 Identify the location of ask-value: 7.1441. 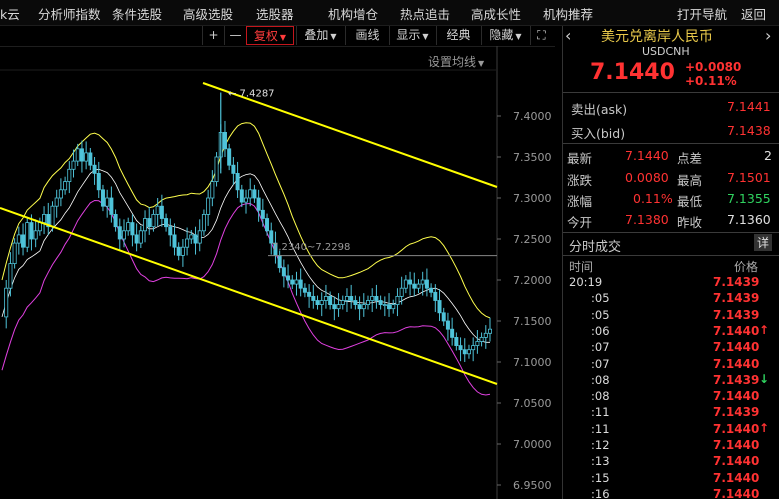
(749, 106).